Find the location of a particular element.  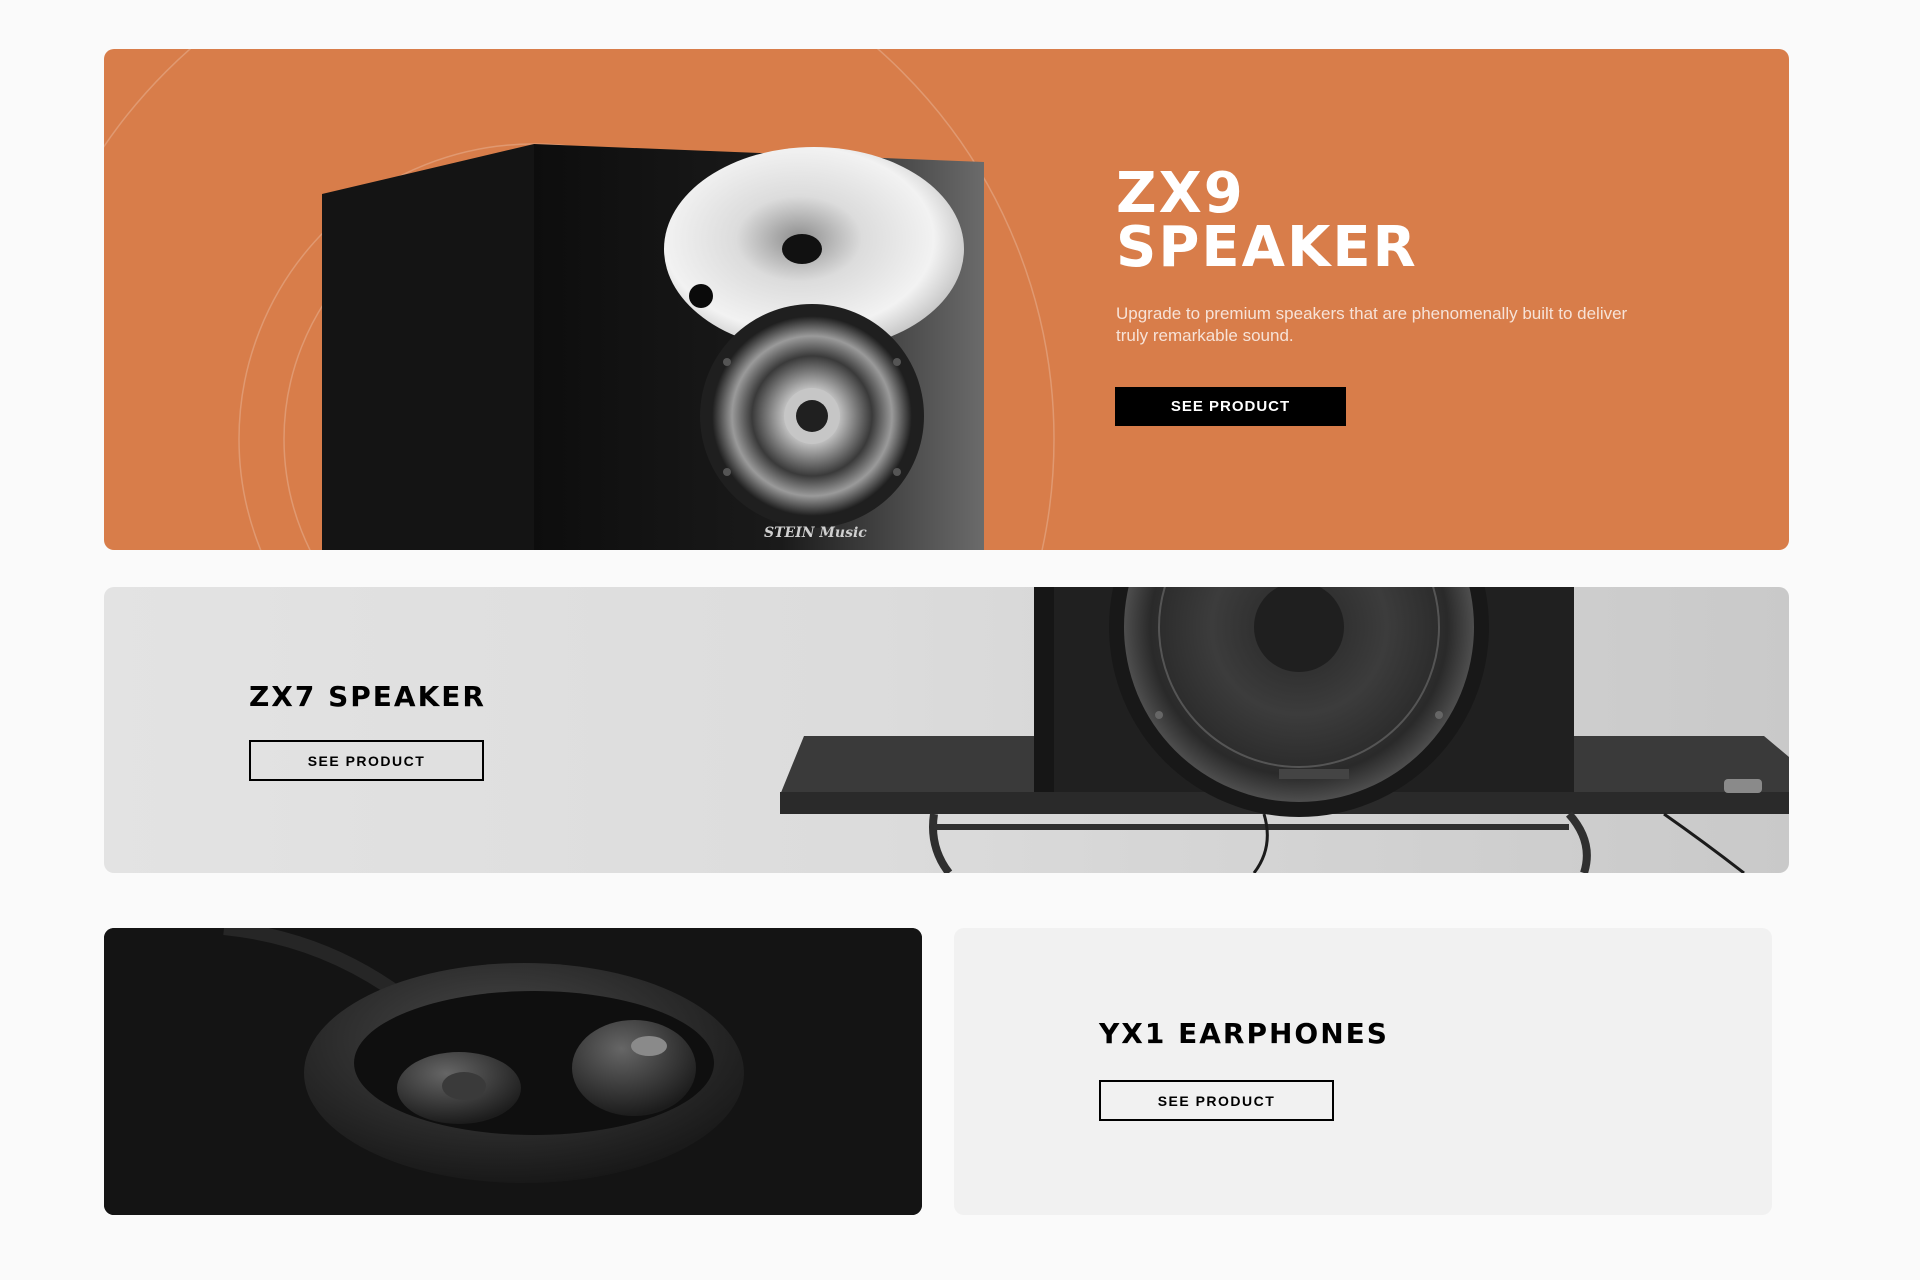

zx7-title: ZX7 SPEAKER is located at coordinates (367, 696).